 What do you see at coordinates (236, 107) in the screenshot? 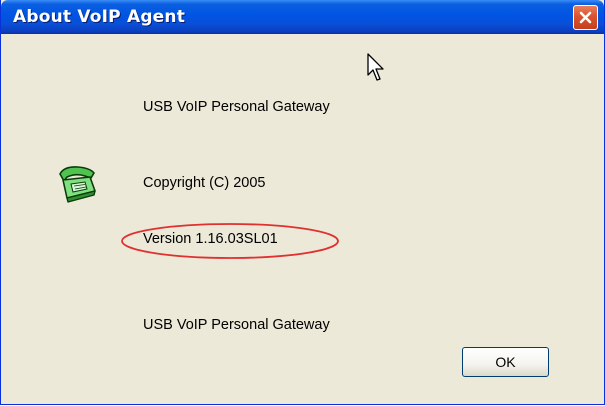
I see `product-name-label: USB VoIP Personal Gateway` at bounding box center [236, 107].